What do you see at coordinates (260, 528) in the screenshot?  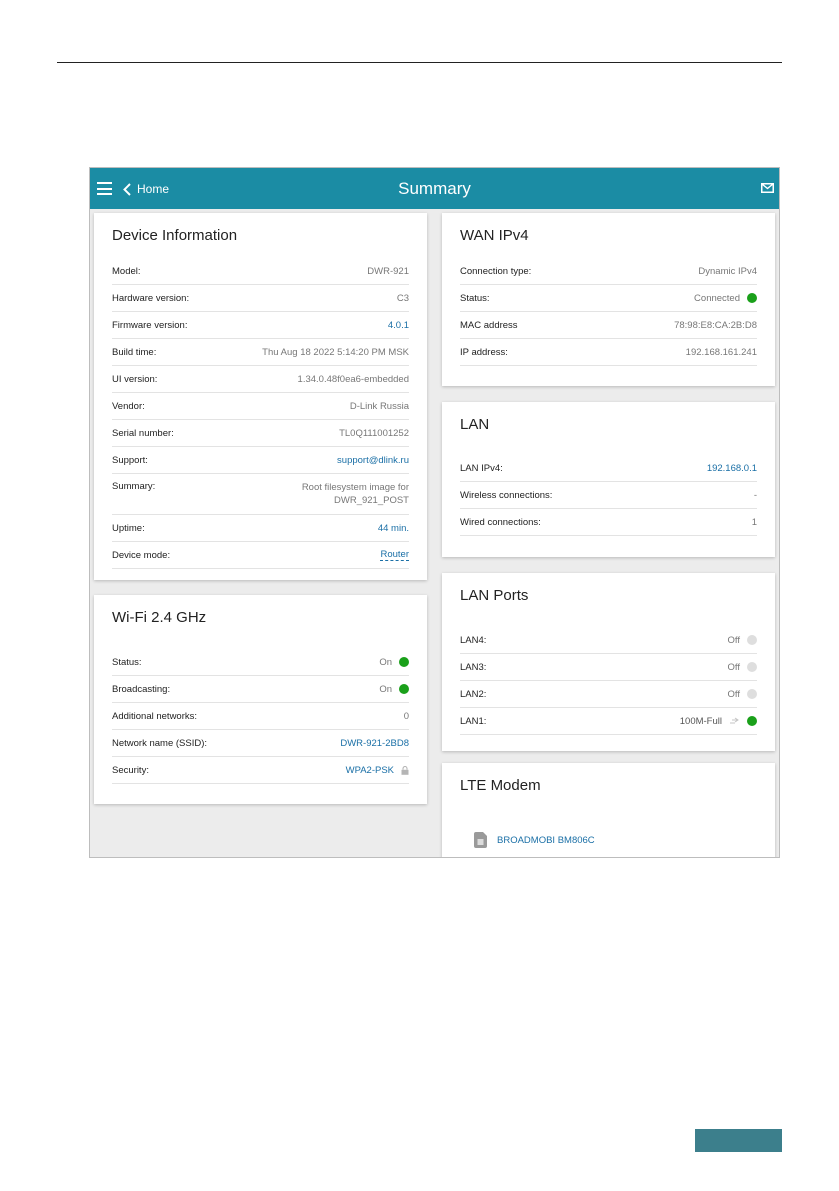 I see `info-row-uptime: Uptime: 44 min.` at bounding box center [260, 528].